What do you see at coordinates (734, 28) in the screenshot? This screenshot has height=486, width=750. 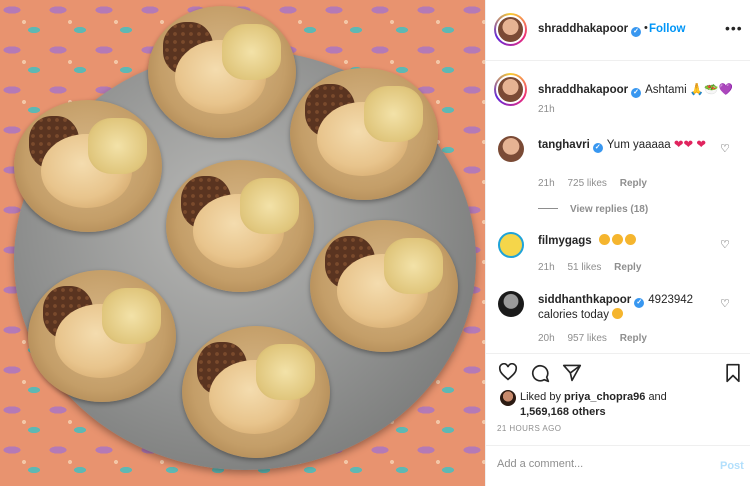 I see `more-icon: •••` at bounding box center [734, 28].